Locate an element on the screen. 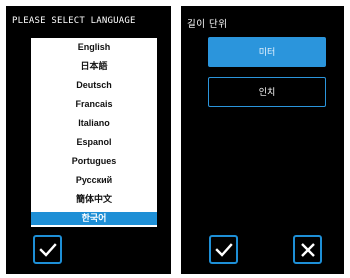 The width and height of the screenshot is (350, 278). language-option-japanese: 日本語 is located at coordinates (94, 66).